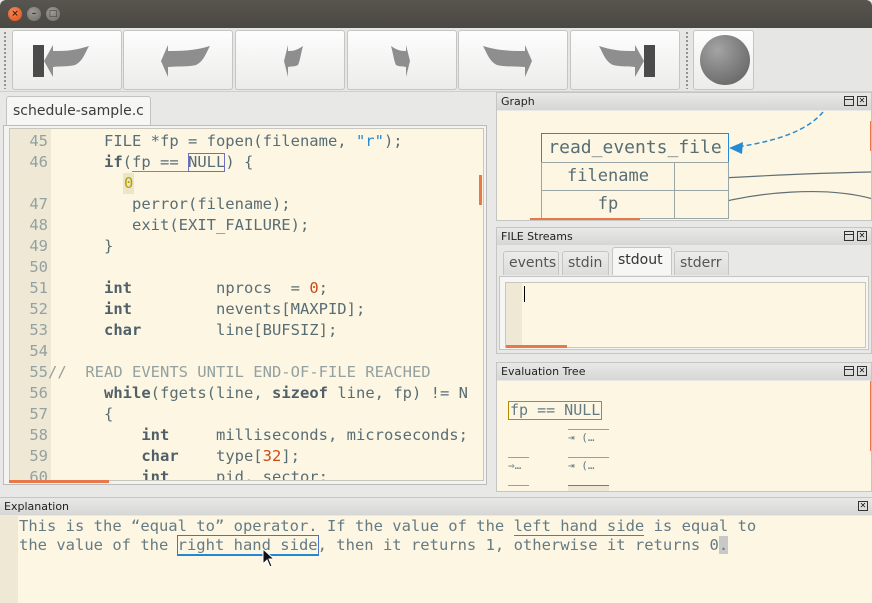  I want to click on step-forward-small-button, so click(402, 60).